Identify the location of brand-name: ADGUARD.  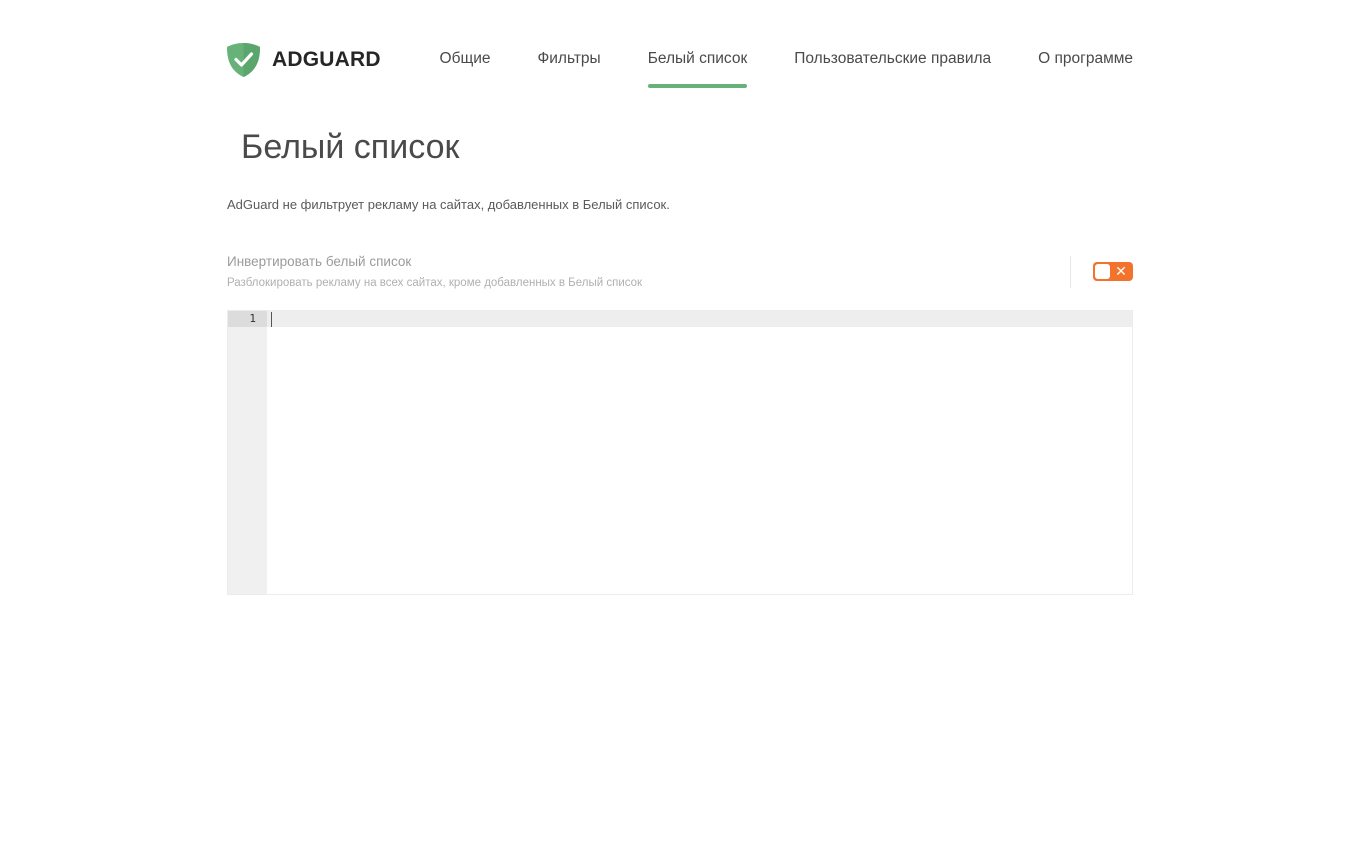
(326, 59).